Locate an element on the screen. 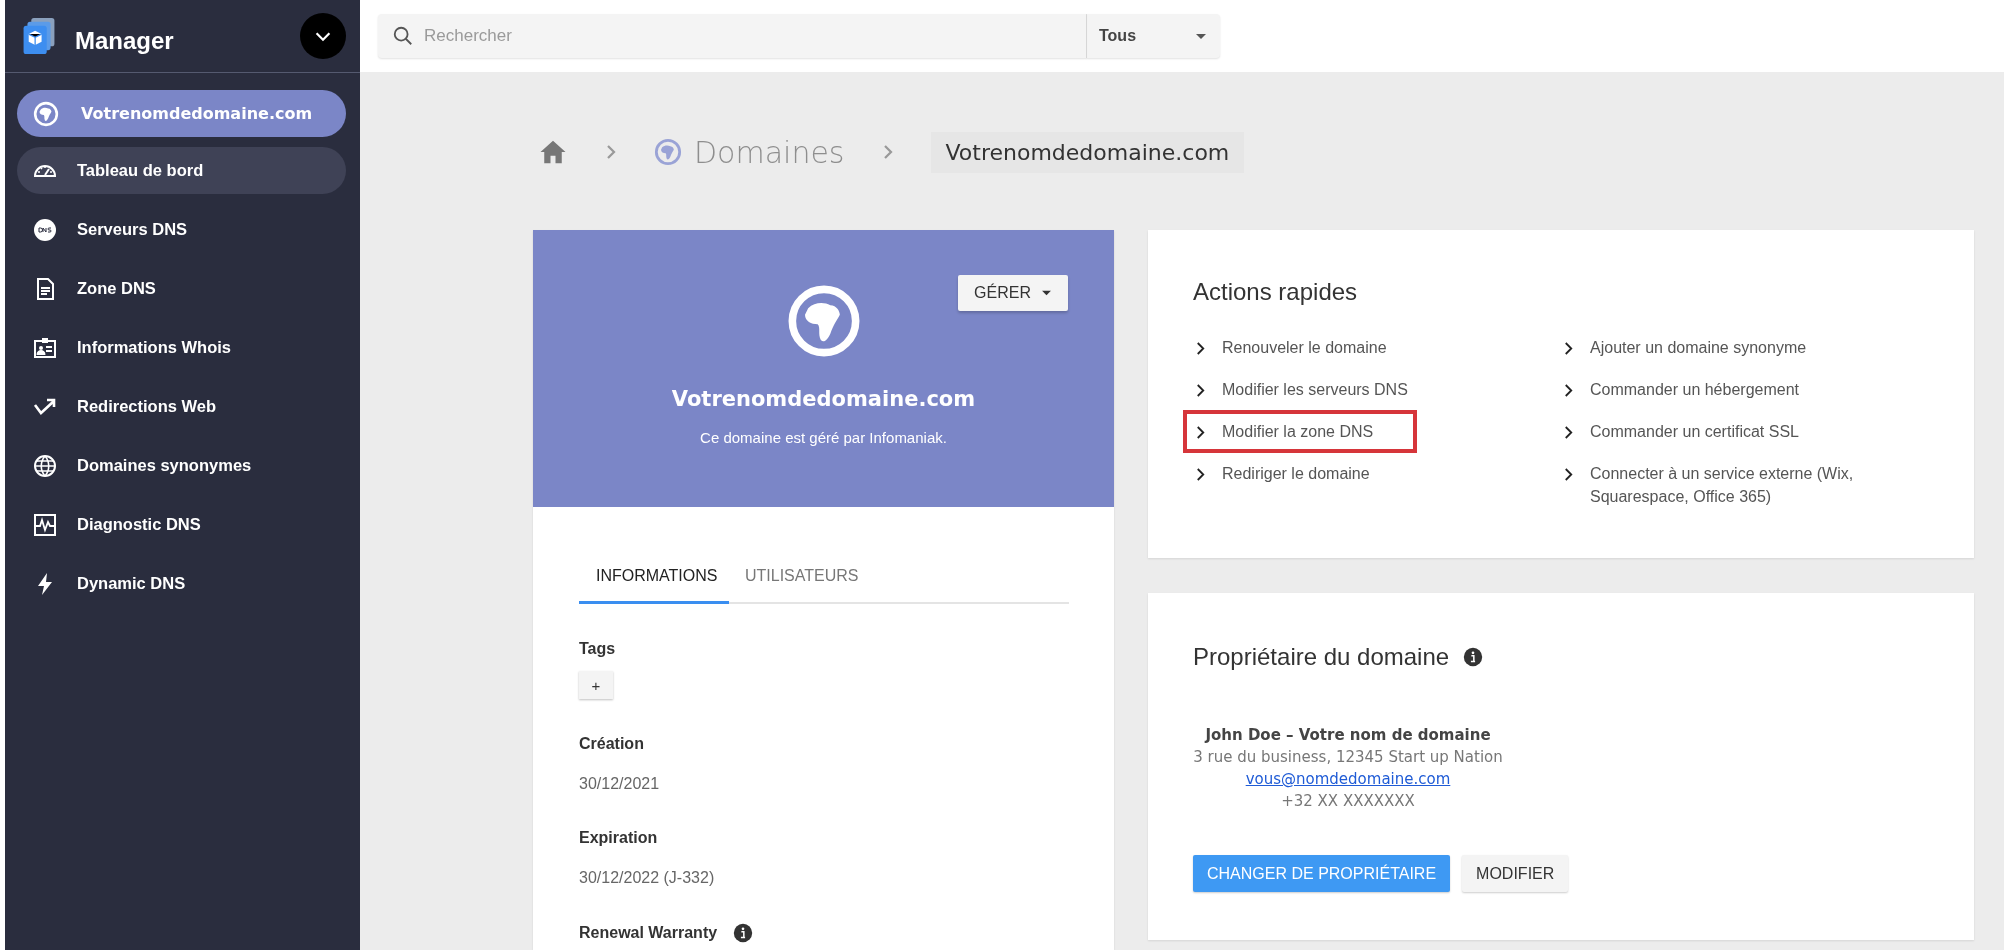 The height and width of the screenshot is (950, 2004). globe-icon is located at coordinates (45, 465).